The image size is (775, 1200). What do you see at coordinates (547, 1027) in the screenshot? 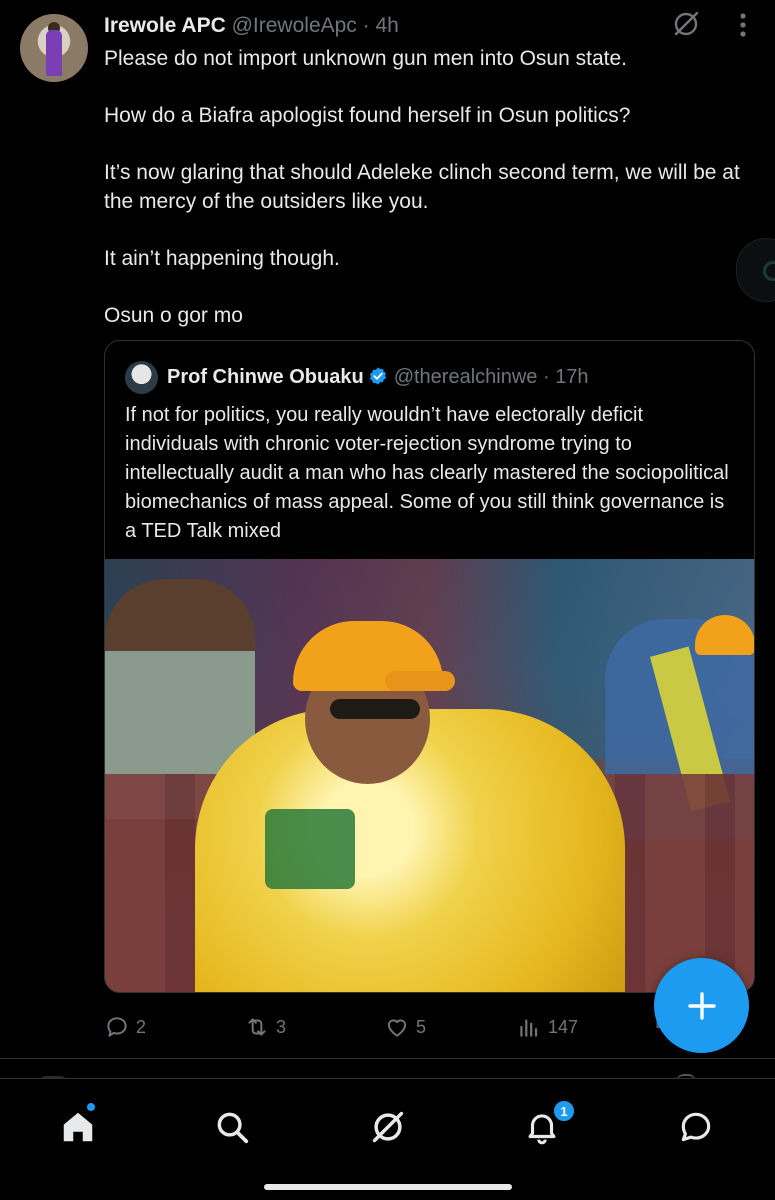
I see `views-button: 147` at bounding box center [547, 1027].